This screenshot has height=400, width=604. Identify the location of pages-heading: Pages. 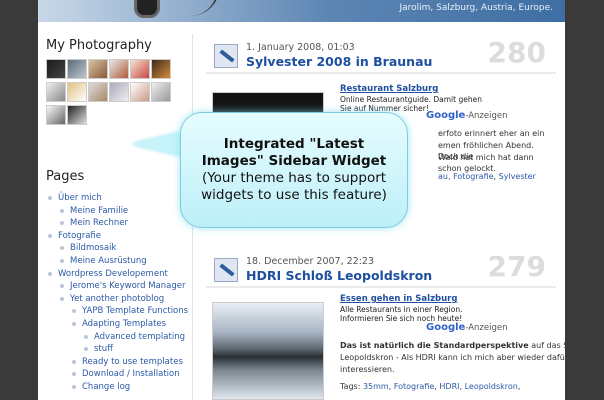
(65, 176).